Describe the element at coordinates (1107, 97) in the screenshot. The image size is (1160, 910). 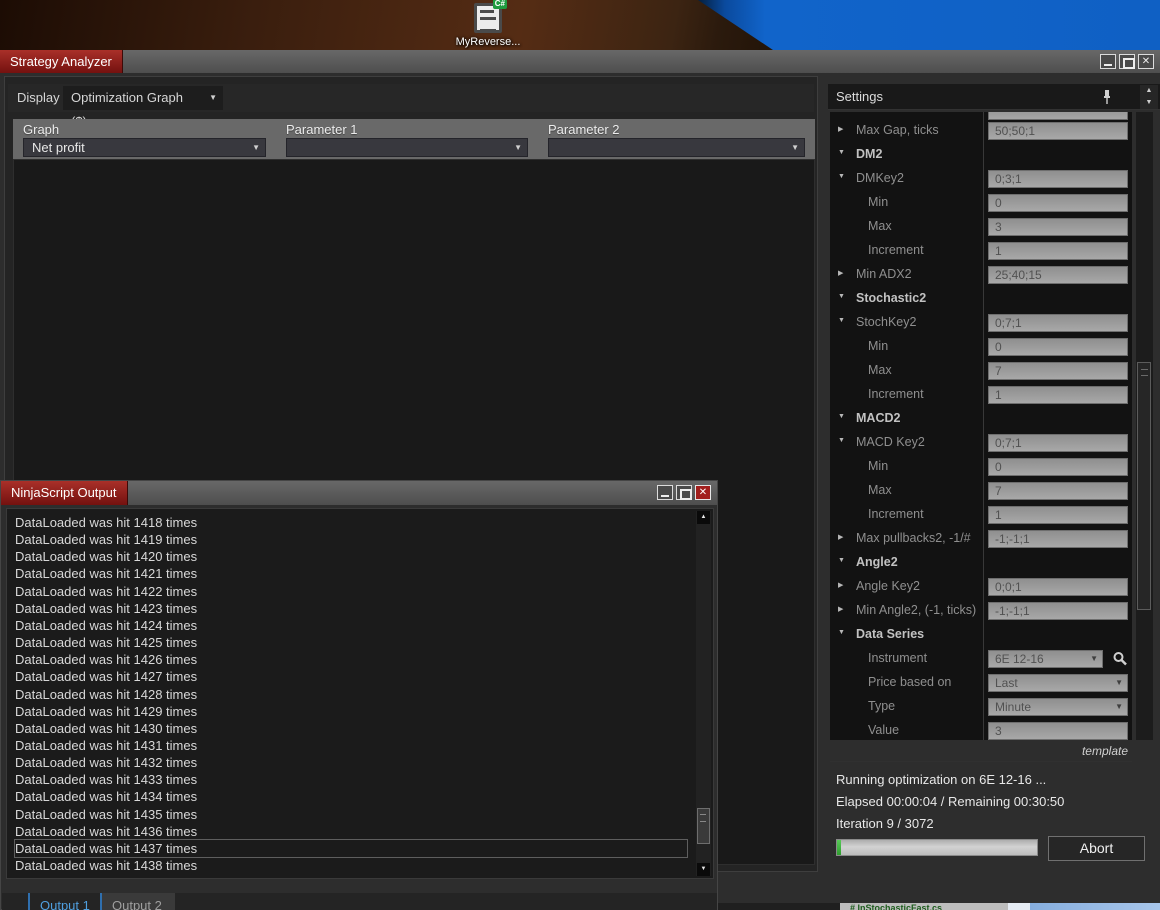
I see `pin-icon` at that location.